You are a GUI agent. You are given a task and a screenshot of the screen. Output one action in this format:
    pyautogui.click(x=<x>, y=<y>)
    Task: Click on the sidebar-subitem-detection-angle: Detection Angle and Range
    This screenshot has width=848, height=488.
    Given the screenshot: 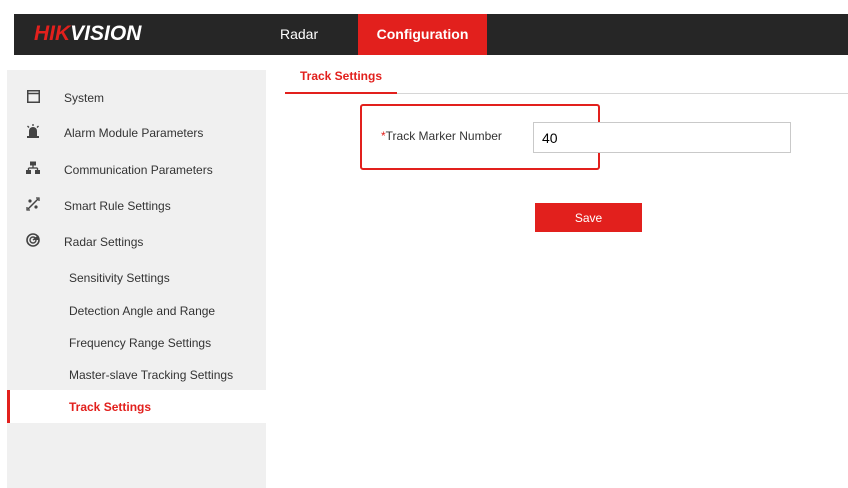 What is the action you would take?
    pyautogui.click(x=136, y=310)
    